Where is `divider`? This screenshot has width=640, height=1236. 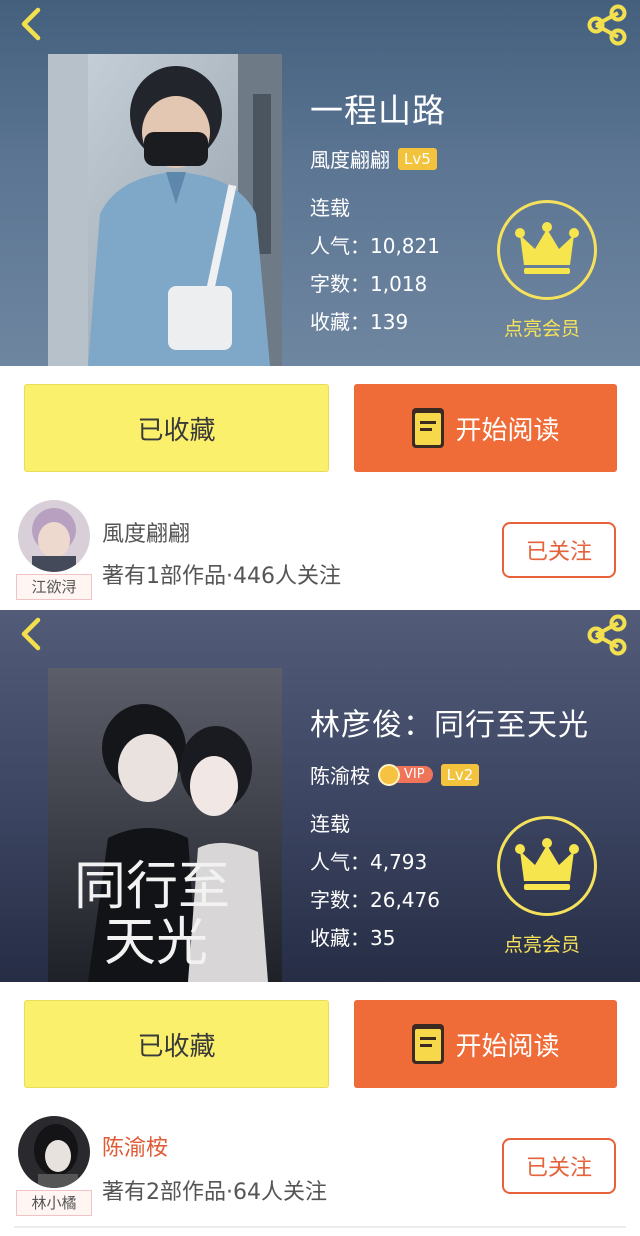
divider is located at coordinates (320, 1227).